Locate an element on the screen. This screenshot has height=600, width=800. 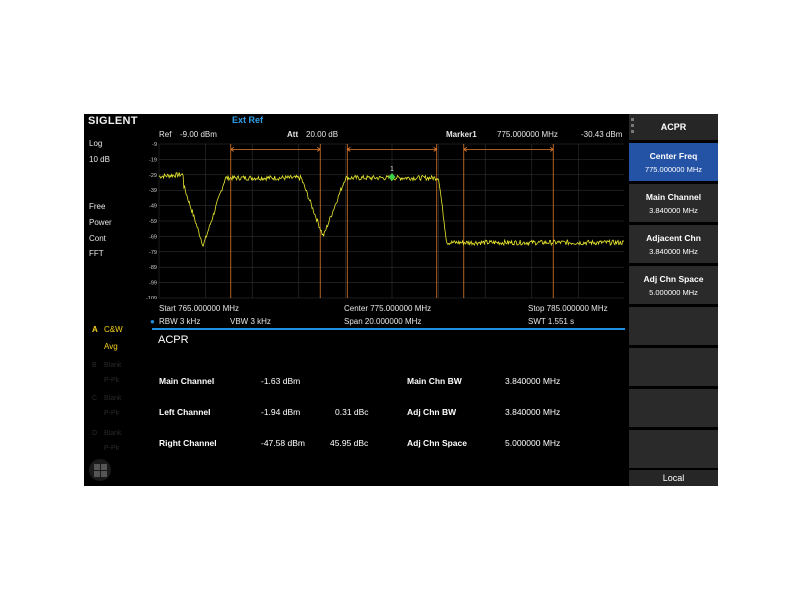
trace-c-letter: C is located at coordinates (94, 398).